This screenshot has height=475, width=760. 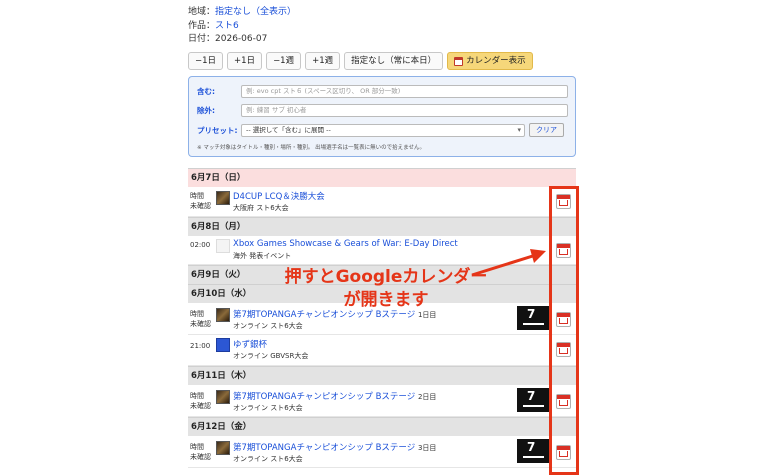 What do you see at coordinates (284, 61) in the screenshot?
I see `minus-week-button: −1週` at bounding box center [284, 61].